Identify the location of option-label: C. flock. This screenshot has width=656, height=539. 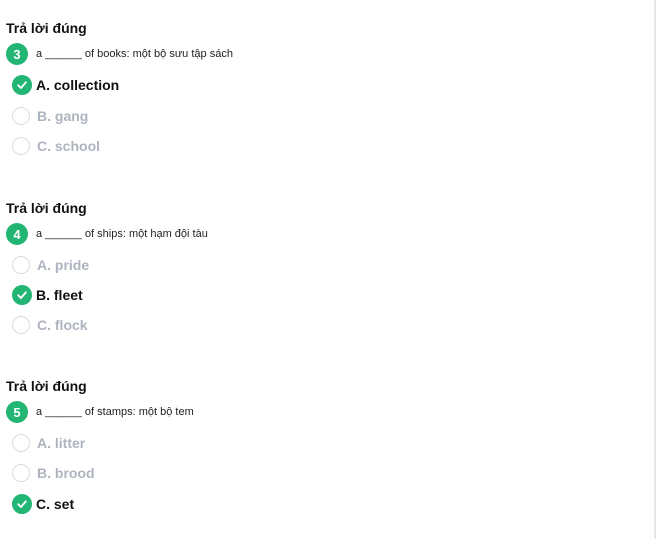
(62, 325).